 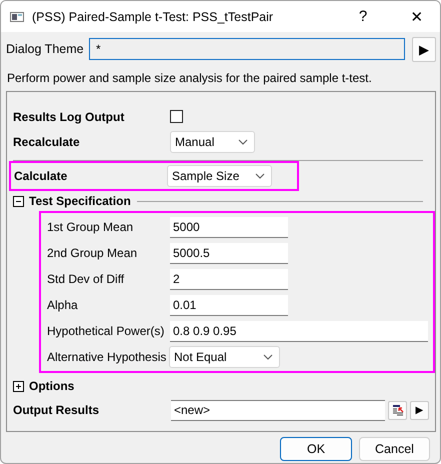 I want to click on input-field: 5000, so click(x=229, y=227).